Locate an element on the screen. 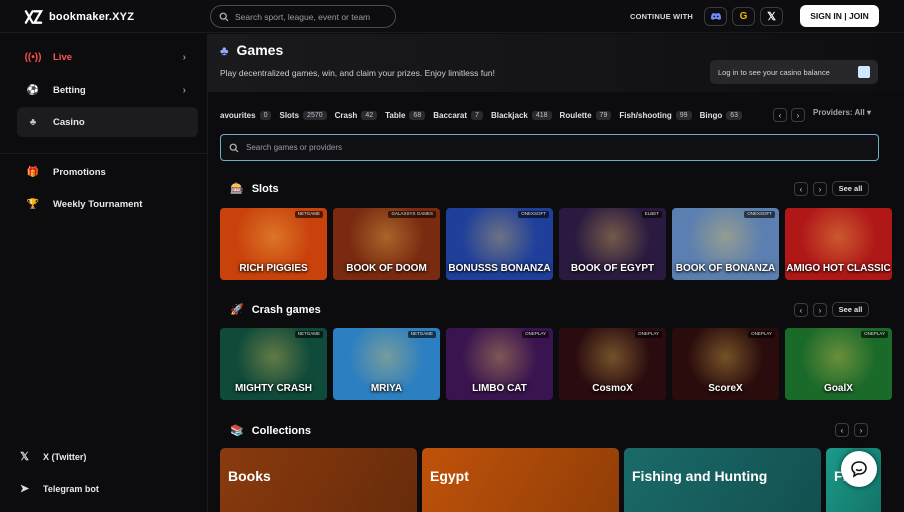 Image resolution: width=904 pixels, height=512 pixels. category-count-badge: 0 is located at coordinates (265, 115).